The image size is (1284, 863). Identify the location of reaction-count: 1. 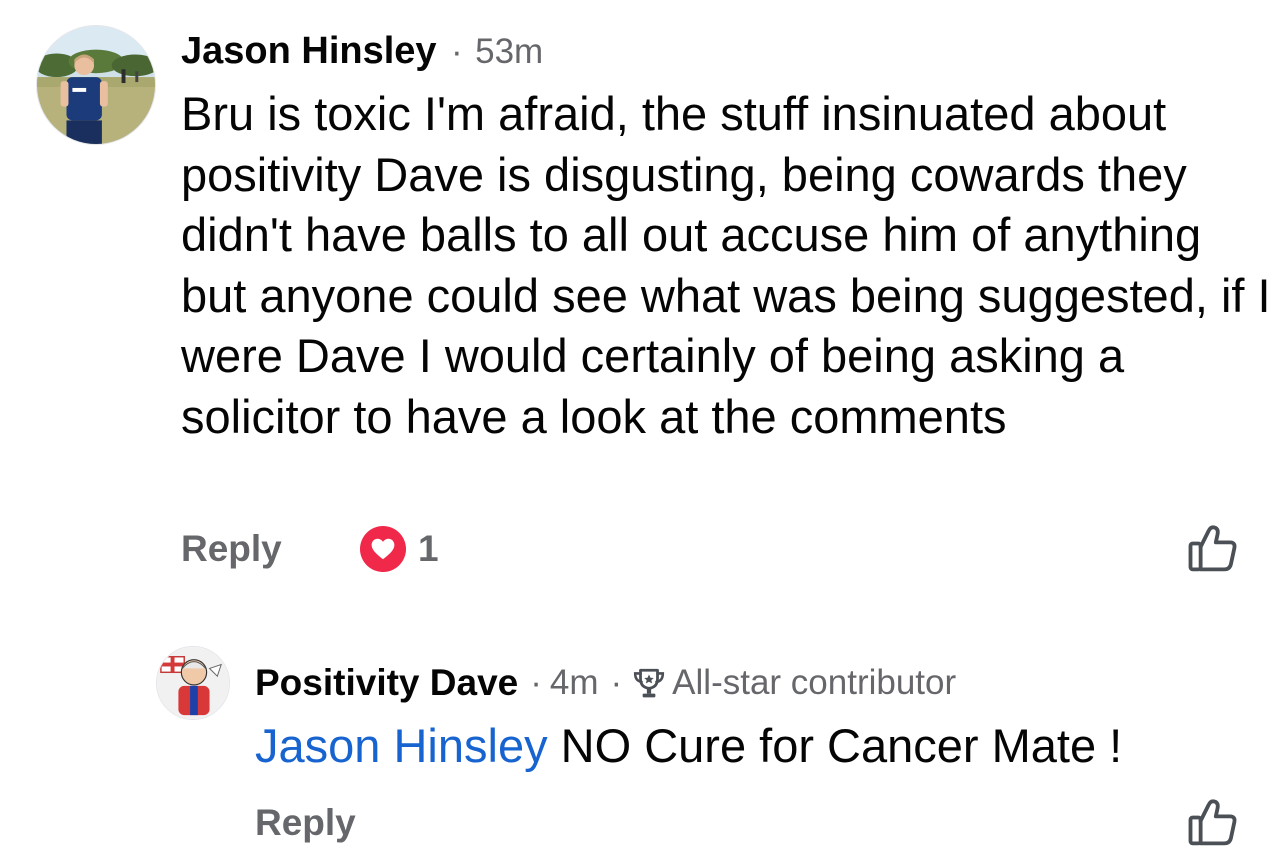
(428, 548).